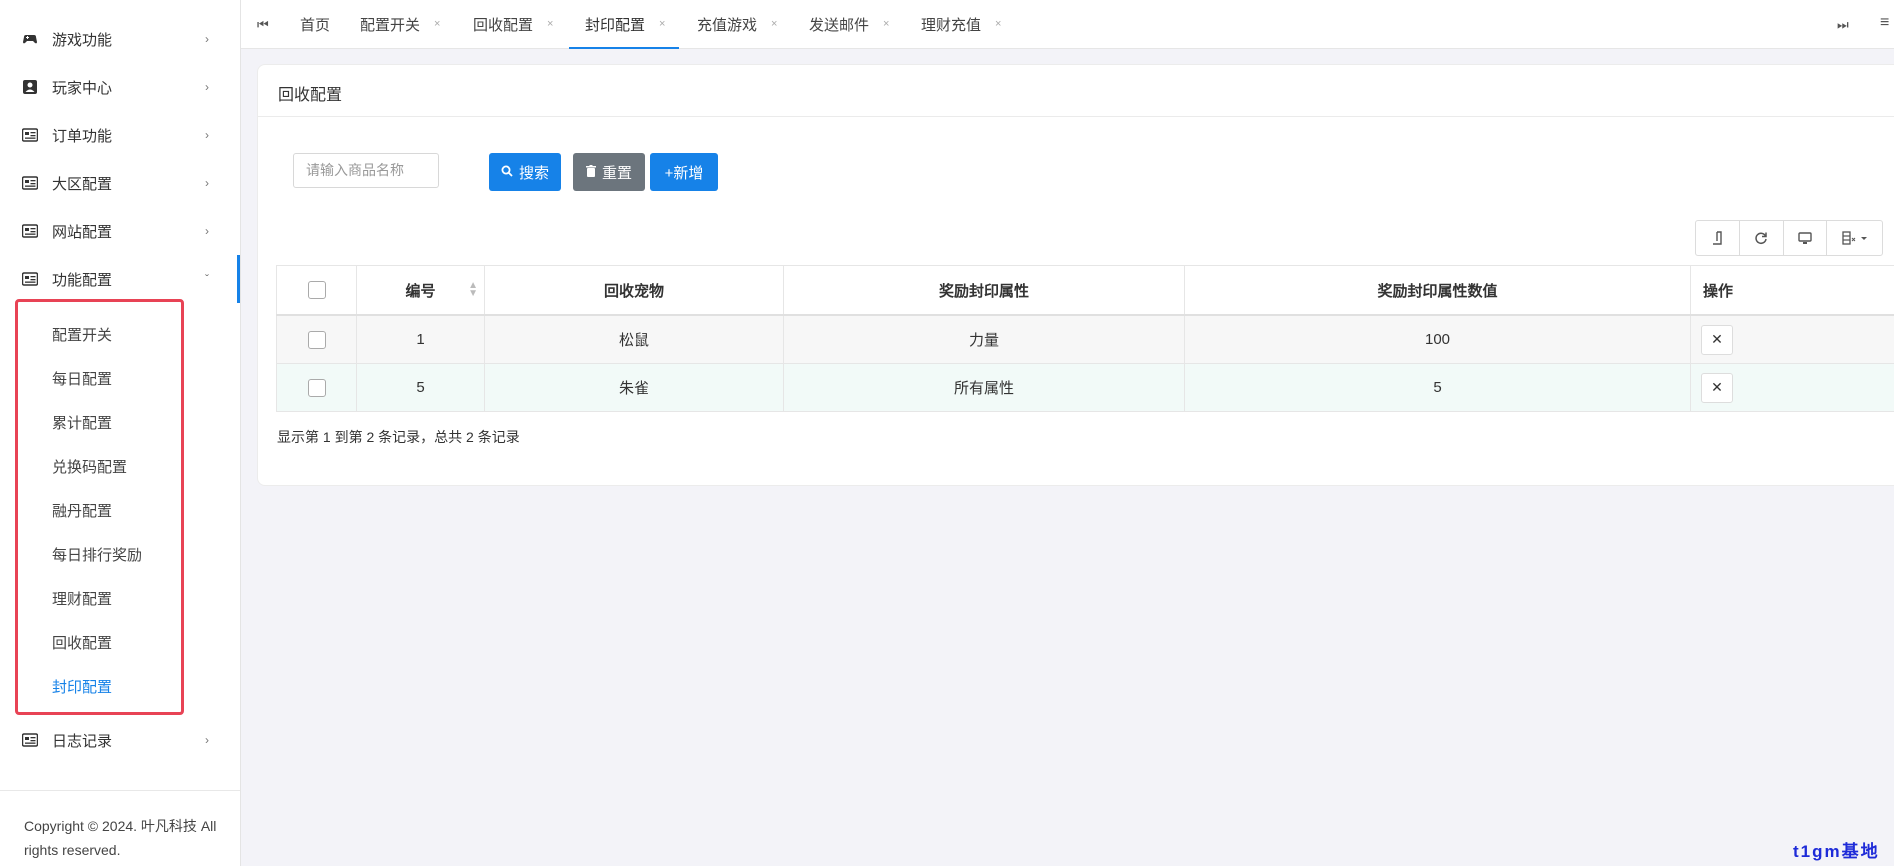 This screenshot has width=1894, height=866. Describe the element at coordinates (82, 422) in the screenshot. I see `submenu-item-cumulative-config: 累计配置` at that location.